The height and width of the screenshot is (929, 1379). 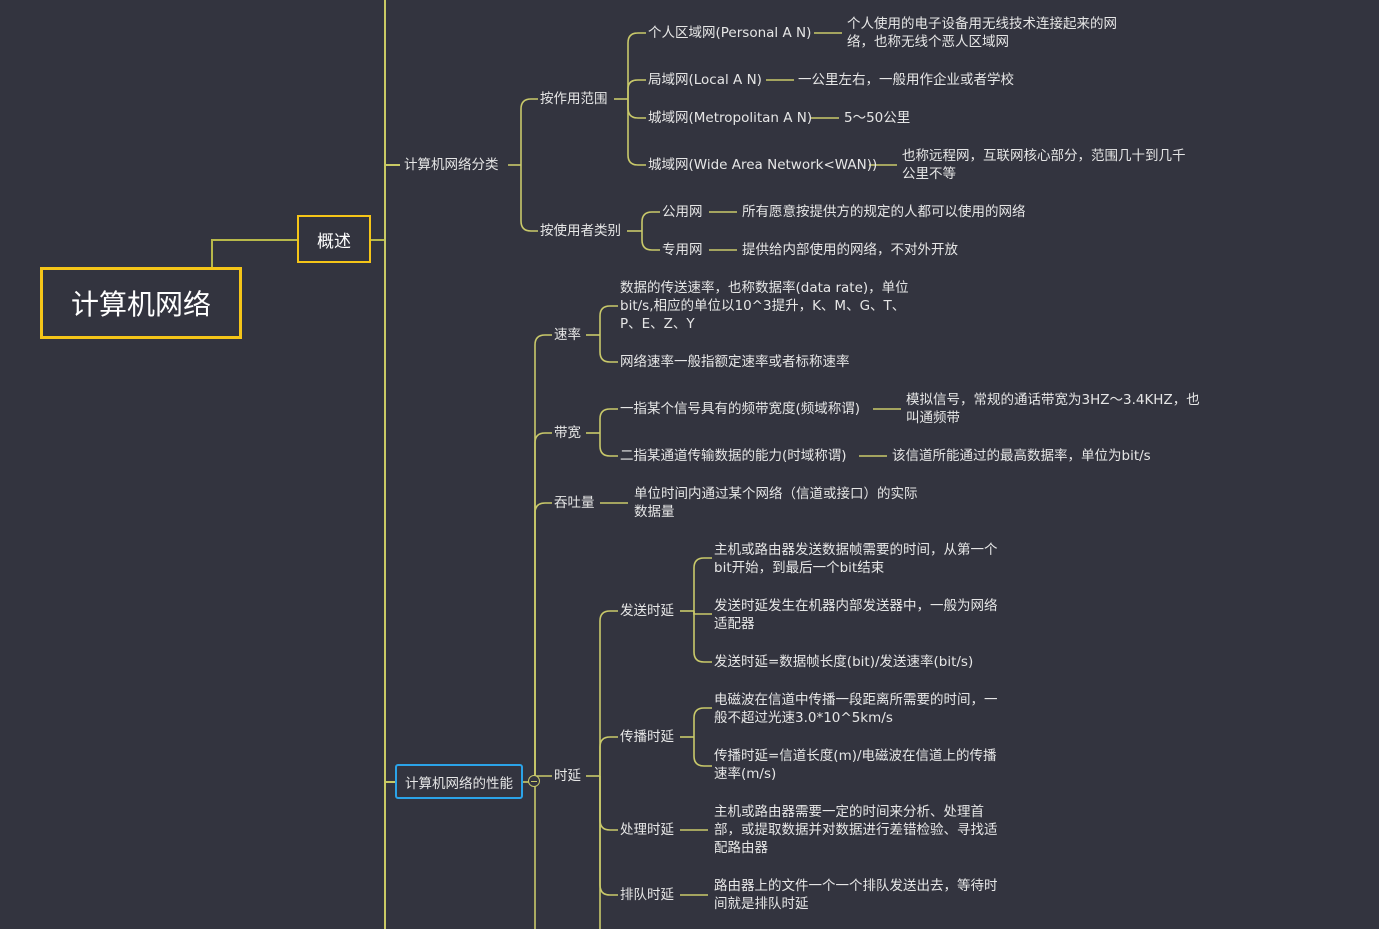 I want to click on public-net-desc: 所有愿意按提供方的规定的人都可以使用的网络, so click(x=884, y=212).